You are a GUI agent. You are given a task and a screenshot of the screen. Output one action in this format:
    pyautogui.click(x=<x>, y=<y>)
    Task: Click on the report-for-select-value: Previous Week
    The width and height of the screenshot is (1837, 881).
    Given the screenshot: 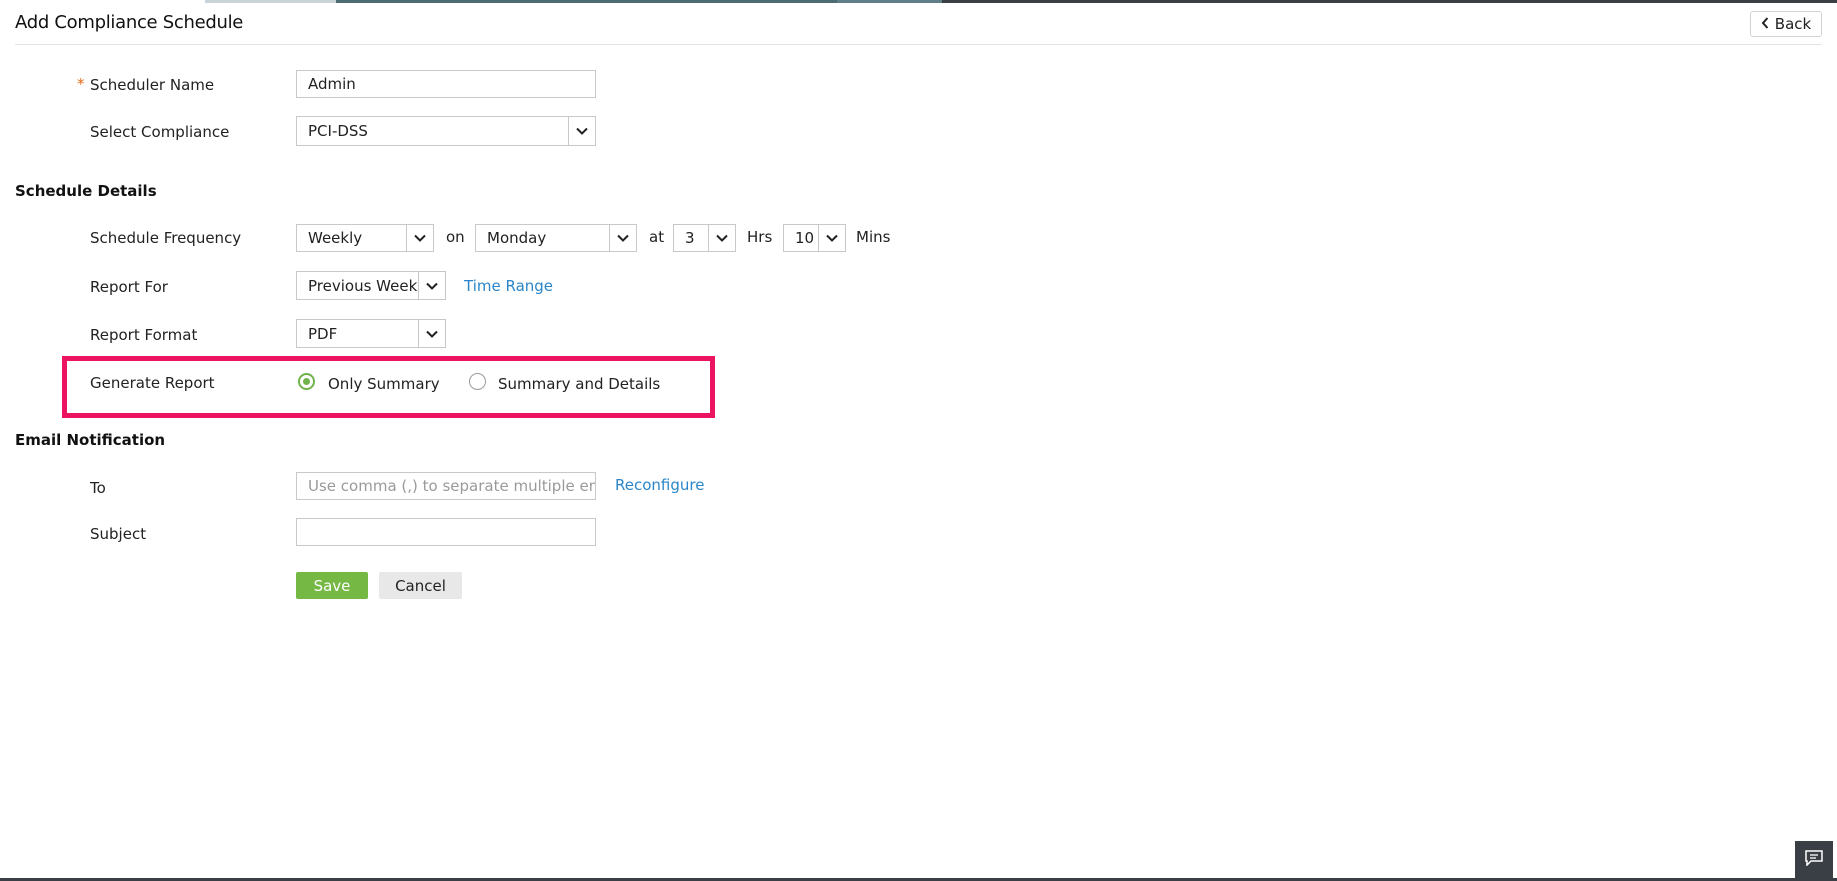 What is the action you would take?
    pyautogui.click(x=363, y=285)
    